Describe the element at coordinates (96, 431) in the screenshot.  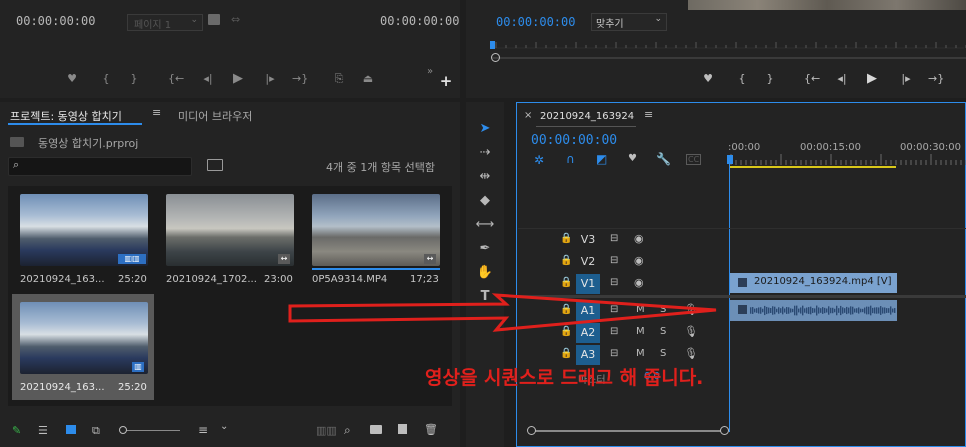
I see `freeform-view-icon: ⧉` at that location.